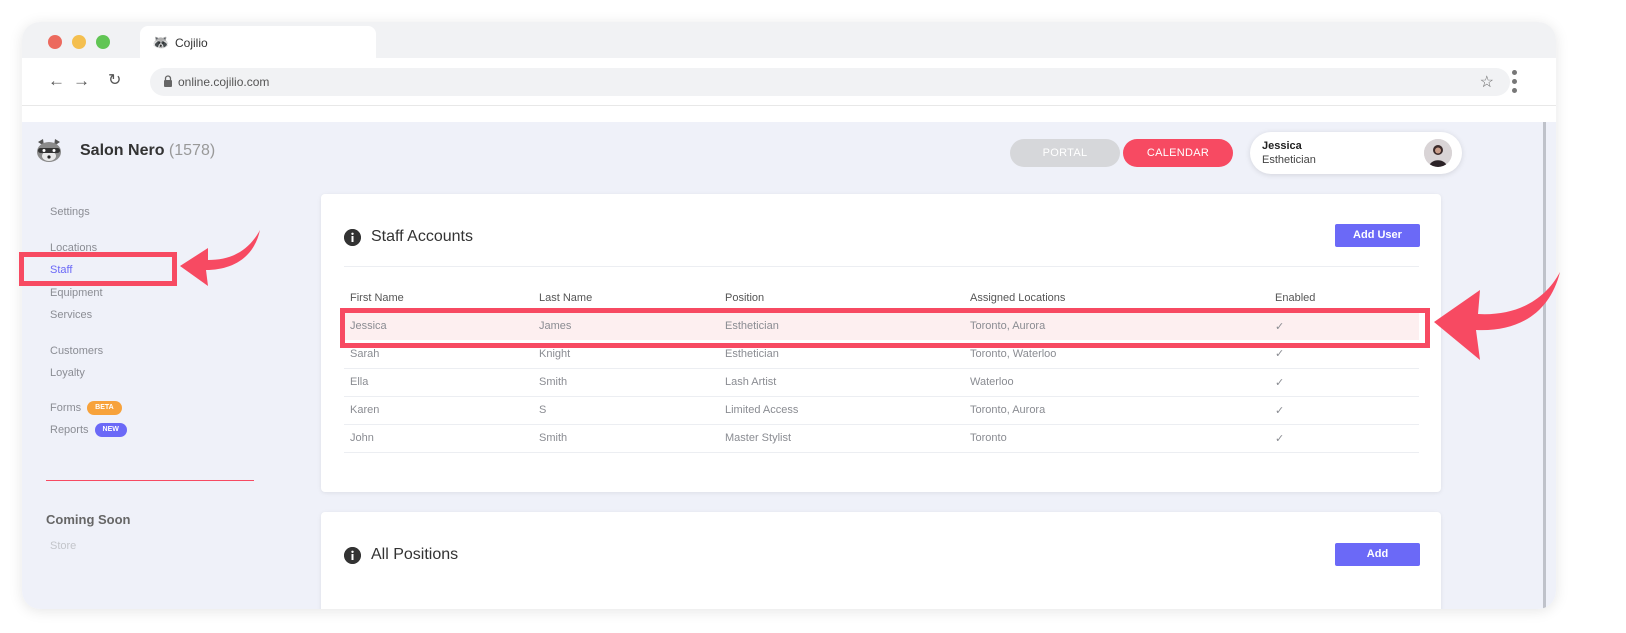 The height and width of the screenshot is (633, 1626). What do you see at coordinates (70, 212) in the screenshot?
I see `sidebar-item-settings: Settings` at bounding box center [70, 212].